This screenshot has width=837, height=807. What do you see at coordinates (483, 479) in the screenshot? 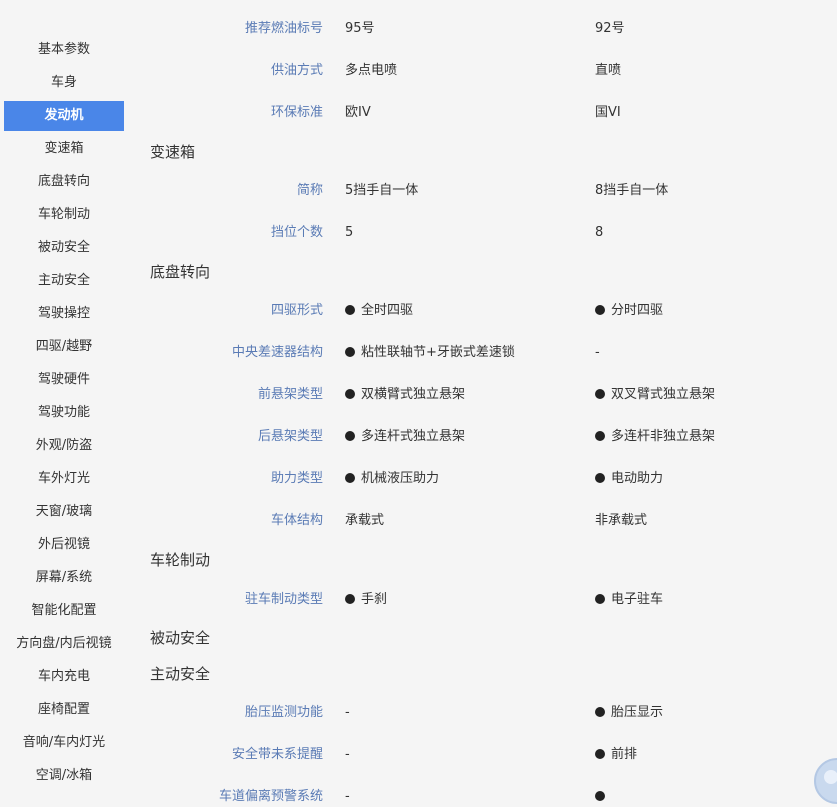
I see `spec-row: 助力类型 机械液压助力 电动助力` at bounding box center [483, 479].